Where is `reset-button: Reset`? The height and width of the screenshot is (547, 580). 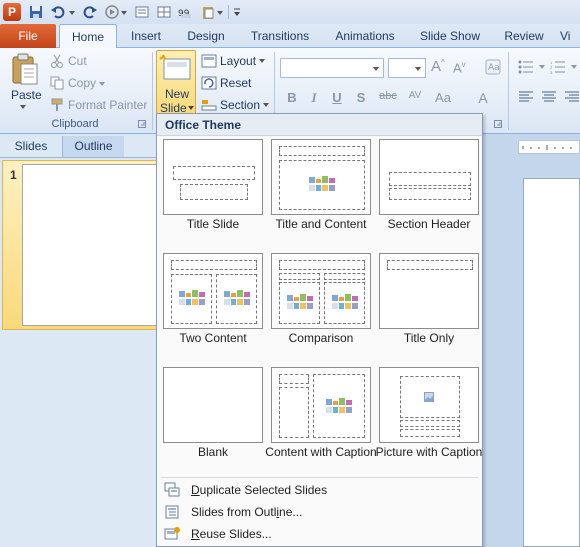
reset-button: Reset is located at coordinates (235, 83).